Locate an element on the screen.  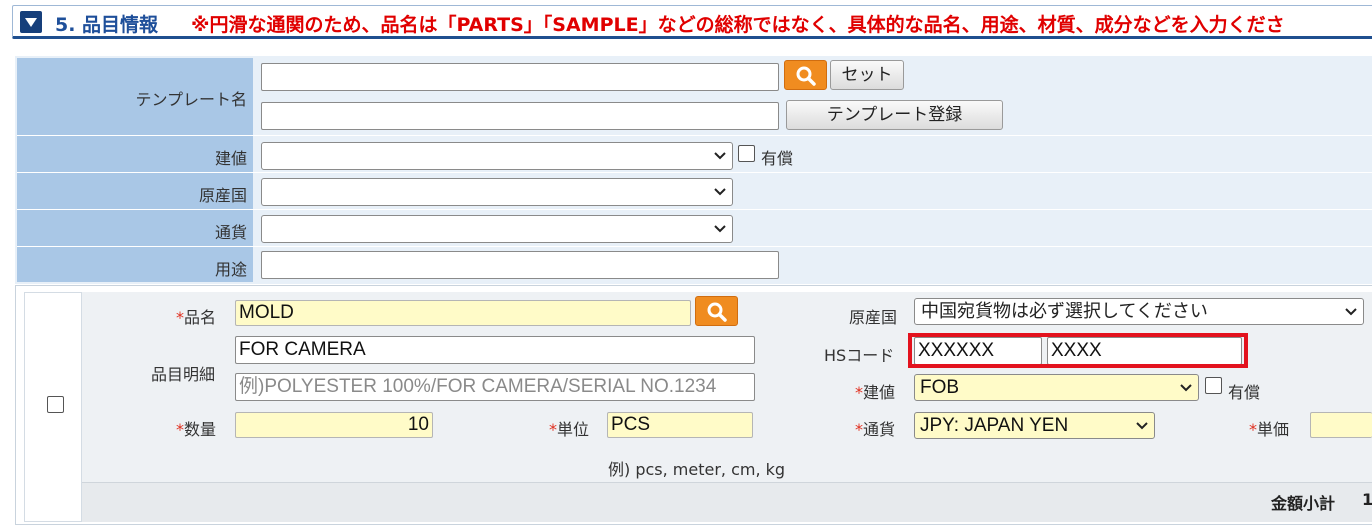
currency-label: 通貨 is located at coordinates (230, 232).